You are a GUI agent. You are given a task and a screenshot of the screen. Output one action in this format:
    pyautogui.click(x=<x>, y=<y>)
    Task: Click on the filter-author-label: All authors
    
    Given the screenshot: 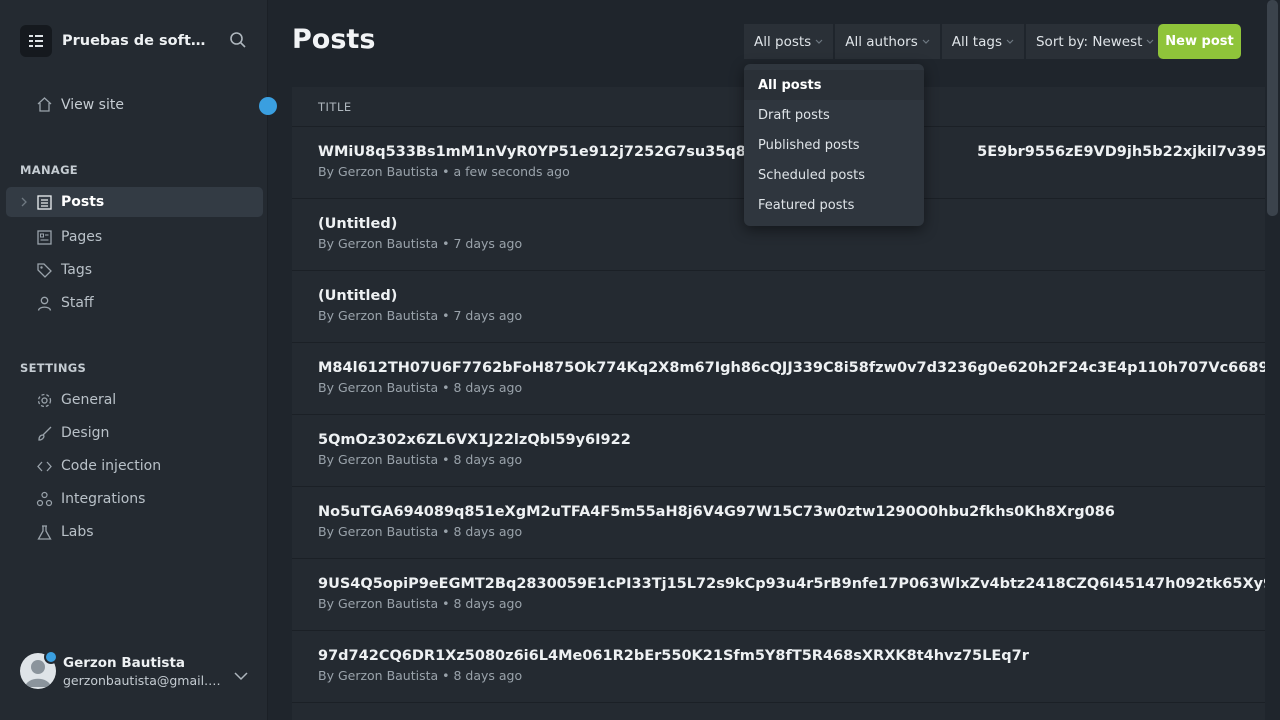 What is the action you would take?
    pyautogui.click(x=881, y=41)
    